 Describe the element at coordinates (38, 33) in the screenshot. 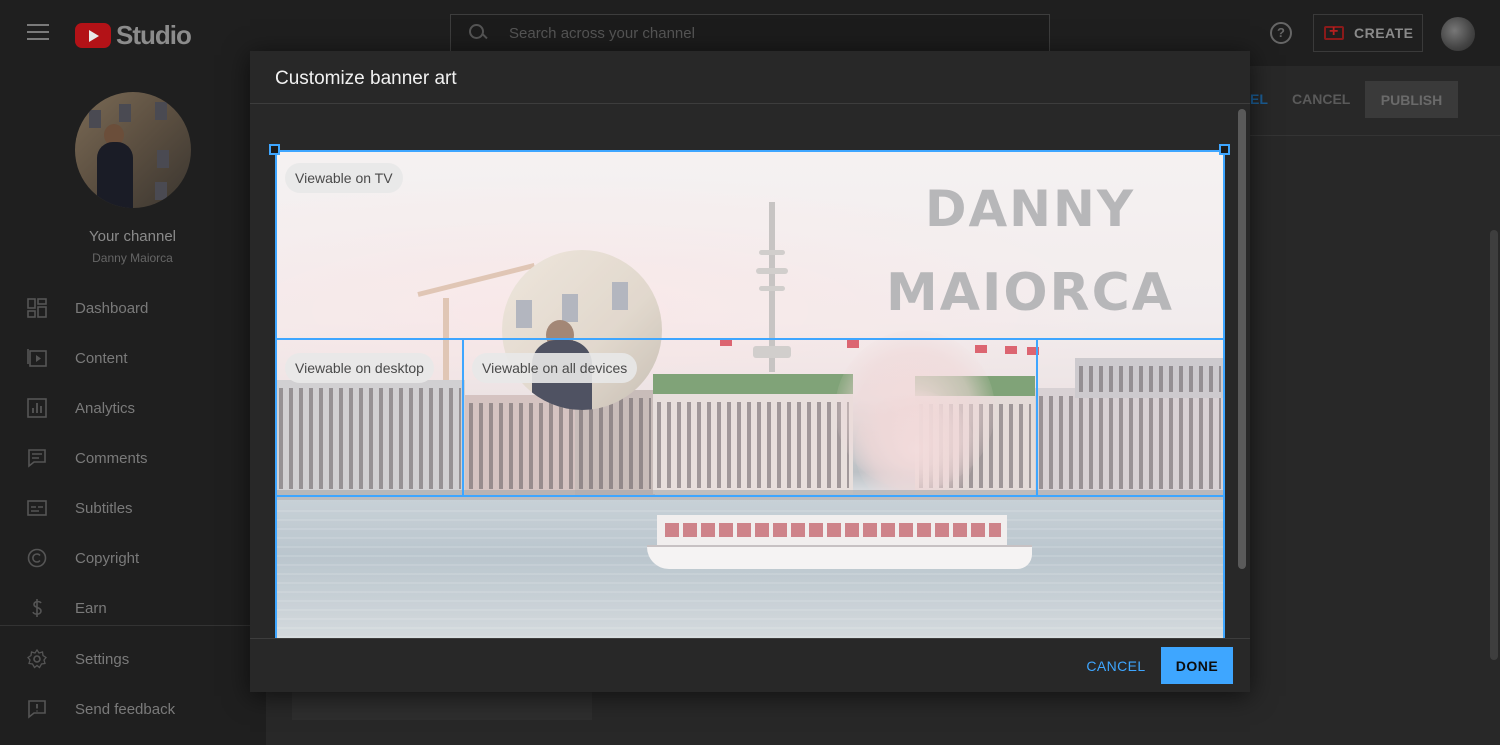

I see `menu-icon` at that location.